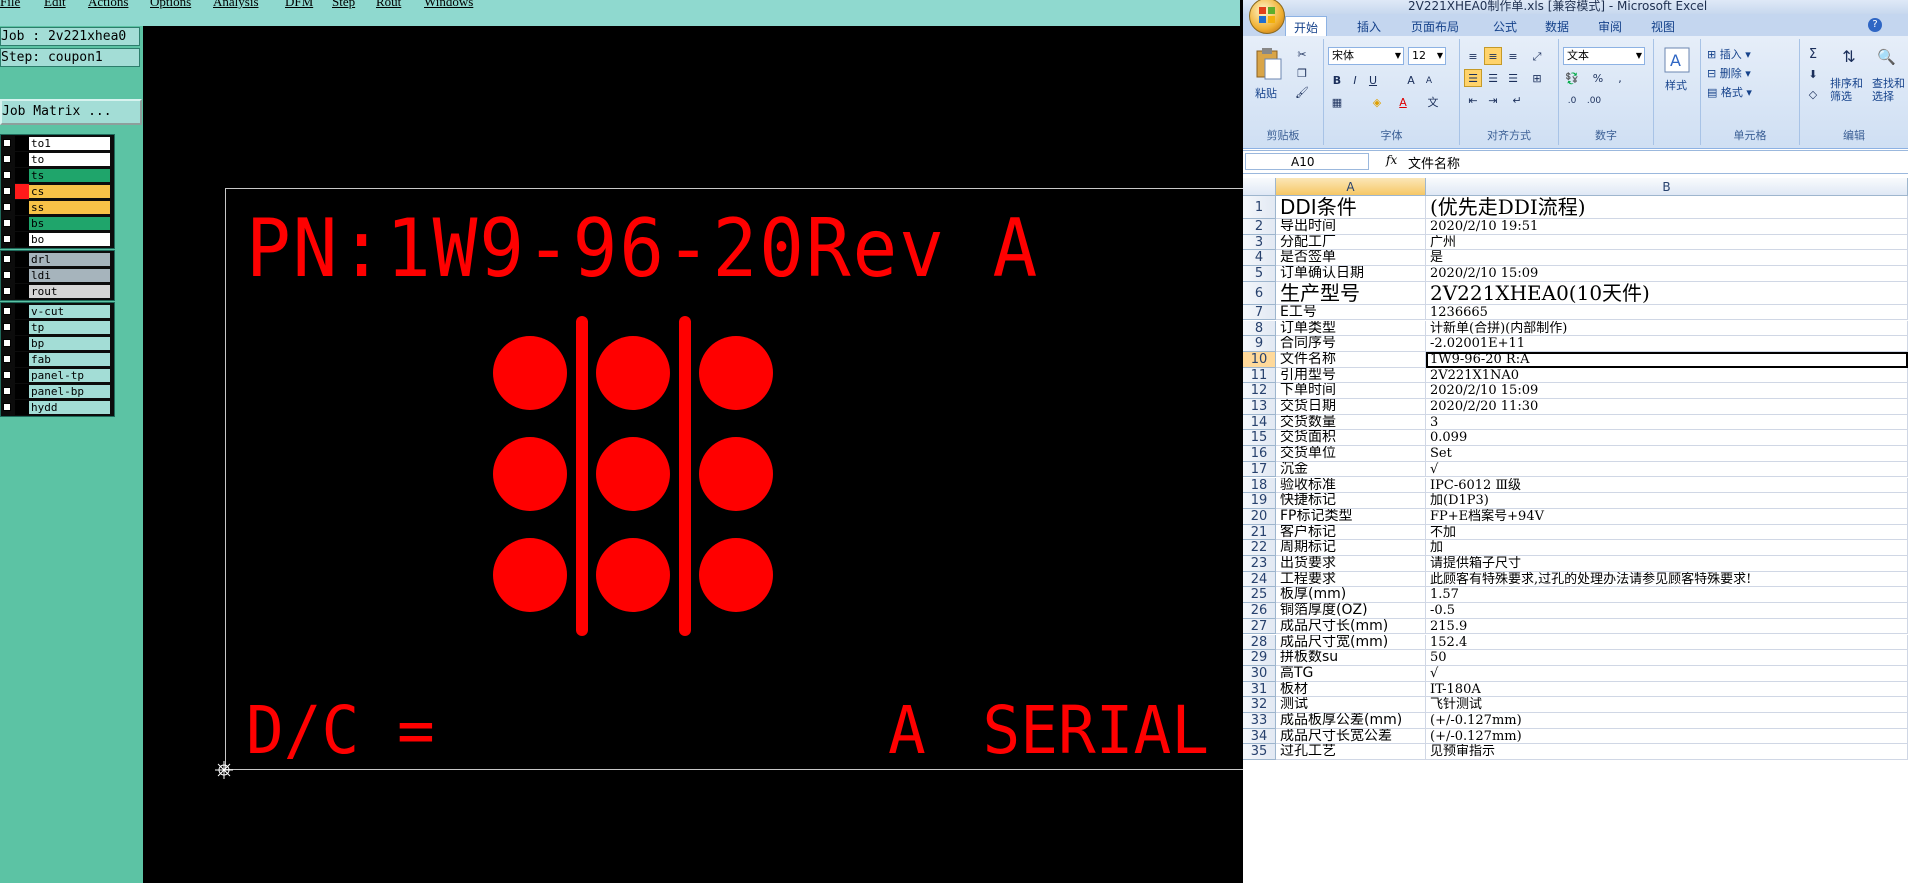 The height and width of the screenshot is (883, 1908). I want to click on format-painter-icon: 🖌, so click(1302, 92).